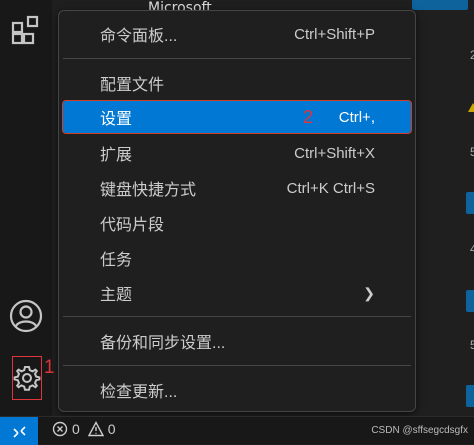 The width and height of the screenshot is (474, 445). What do you see at coordinates (440, 5) in the screenshot?
I see `install-button: 安装` at bounding box center [440, 5].